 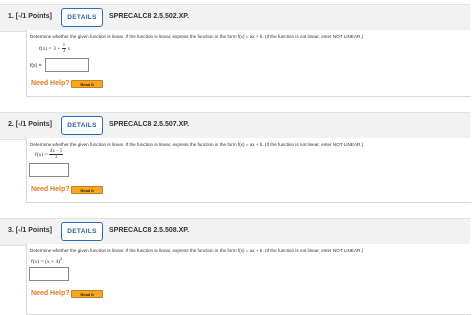 What do you see at coordinates (56, 154) in the screenshot?
I see `fraction: 4x − 5x` at bounding box center [56, 154].